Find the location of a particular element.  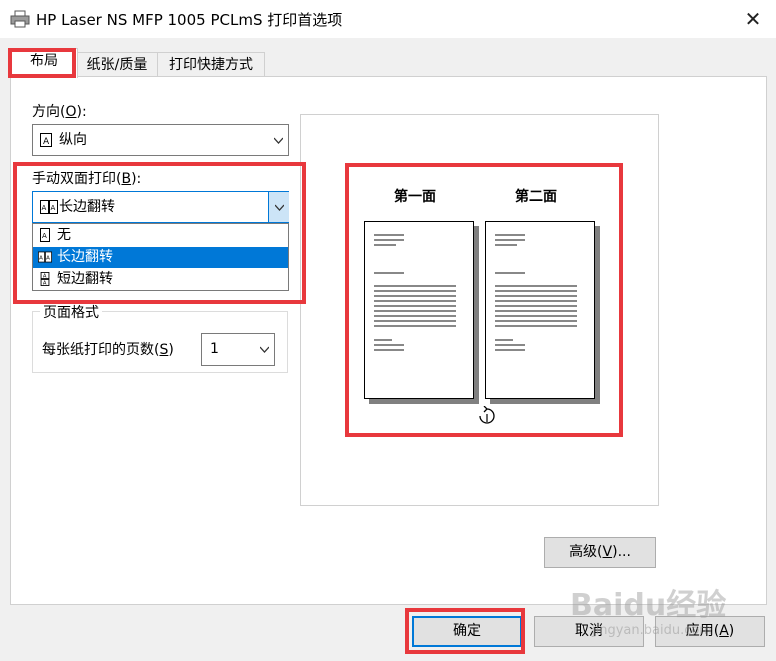

duplex-option-none: A 无 is located at coordinates (160, 235).